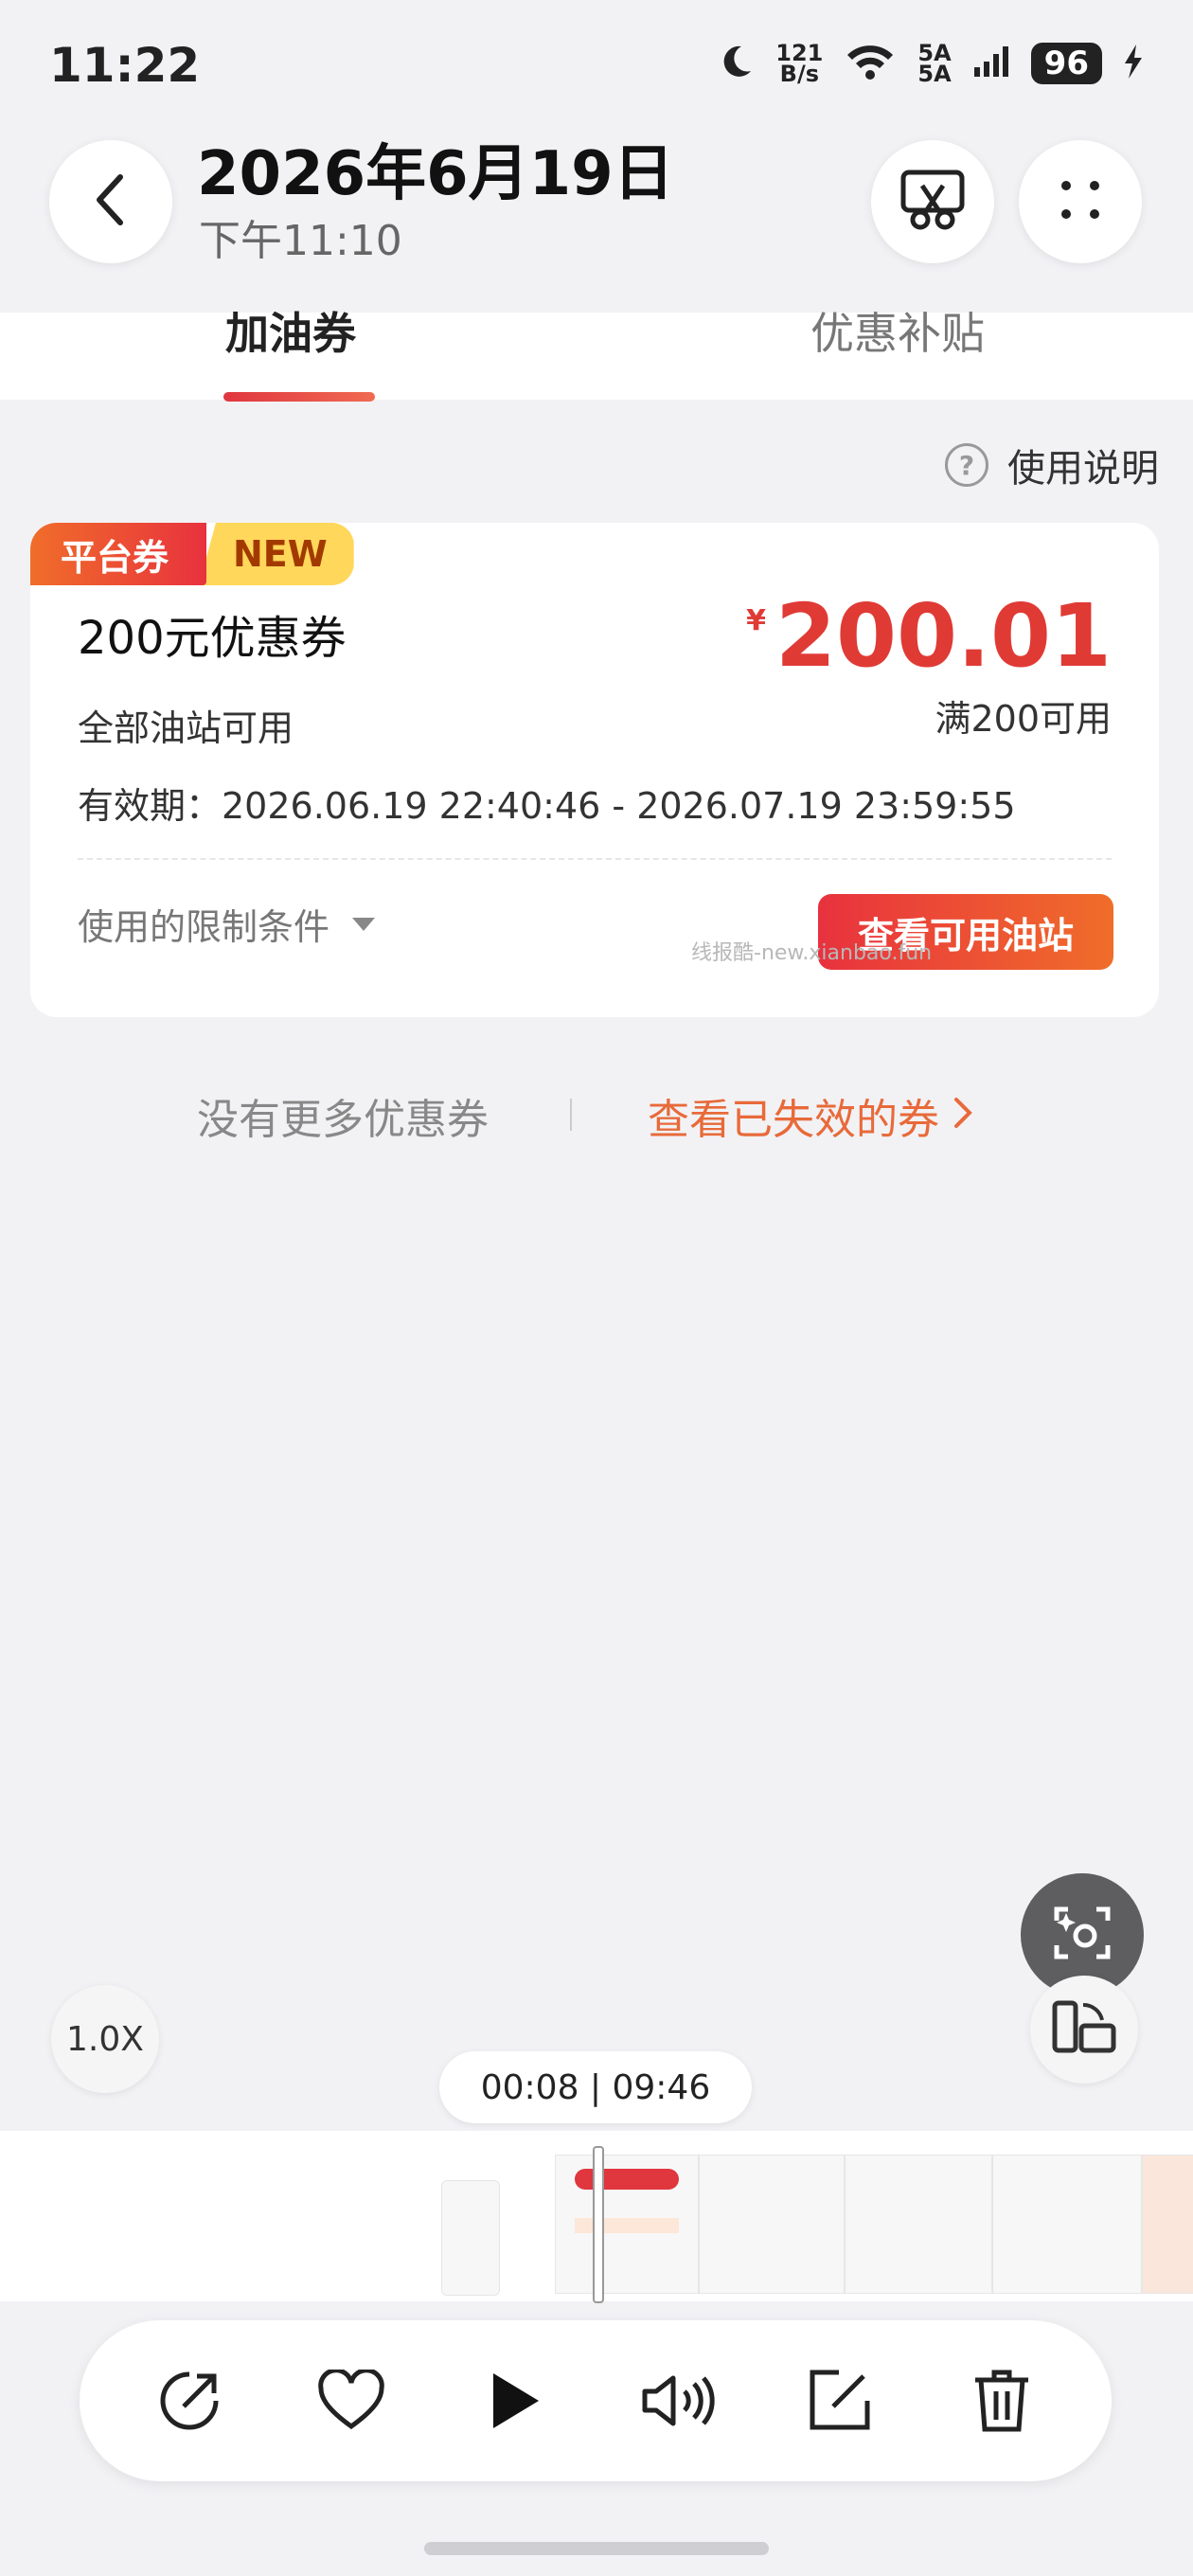 The height and width of the screenshot is (2576, 1193). I want to click on charging-icon, so click(1133, 63).